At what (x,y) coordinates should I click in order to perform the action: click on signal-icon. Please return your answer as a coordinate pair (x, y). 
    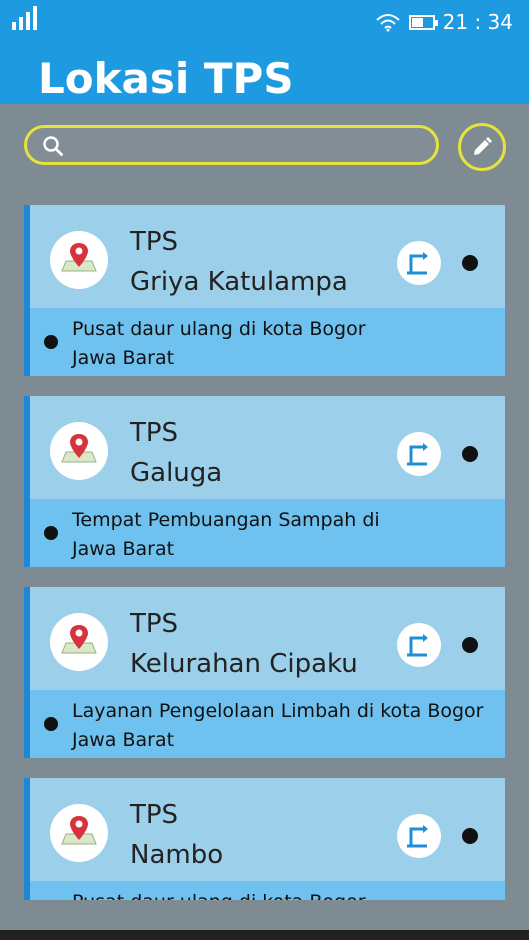
    Looking at the image, I should click on (24, 18).